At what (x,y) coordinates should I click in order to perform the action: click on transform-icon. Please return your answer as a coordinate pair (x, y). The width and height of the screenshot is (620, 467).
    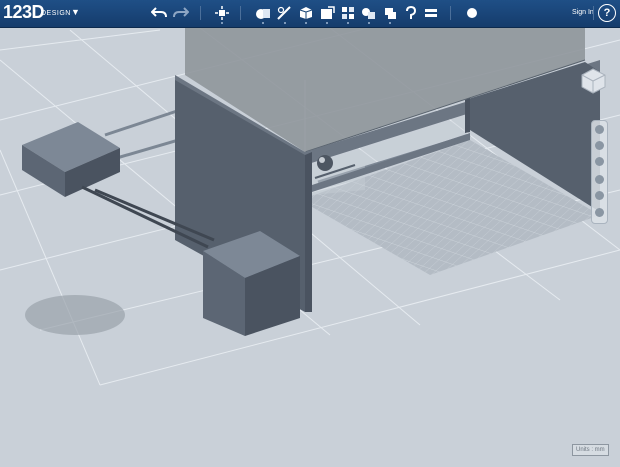
    Looking at the image, I should click on (222, 13).